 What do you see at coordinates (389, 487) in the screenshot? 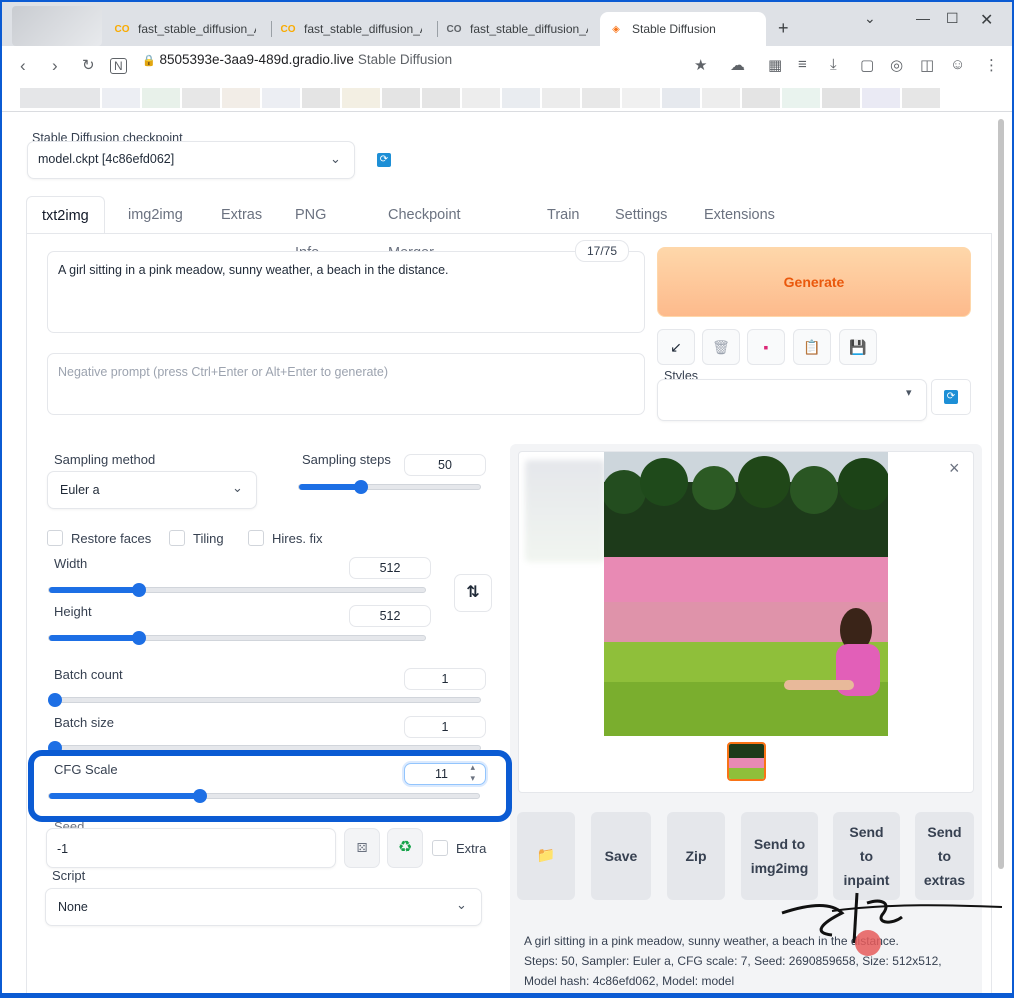
I see `sampling-steps-slider` at bounding box center [389, 487].